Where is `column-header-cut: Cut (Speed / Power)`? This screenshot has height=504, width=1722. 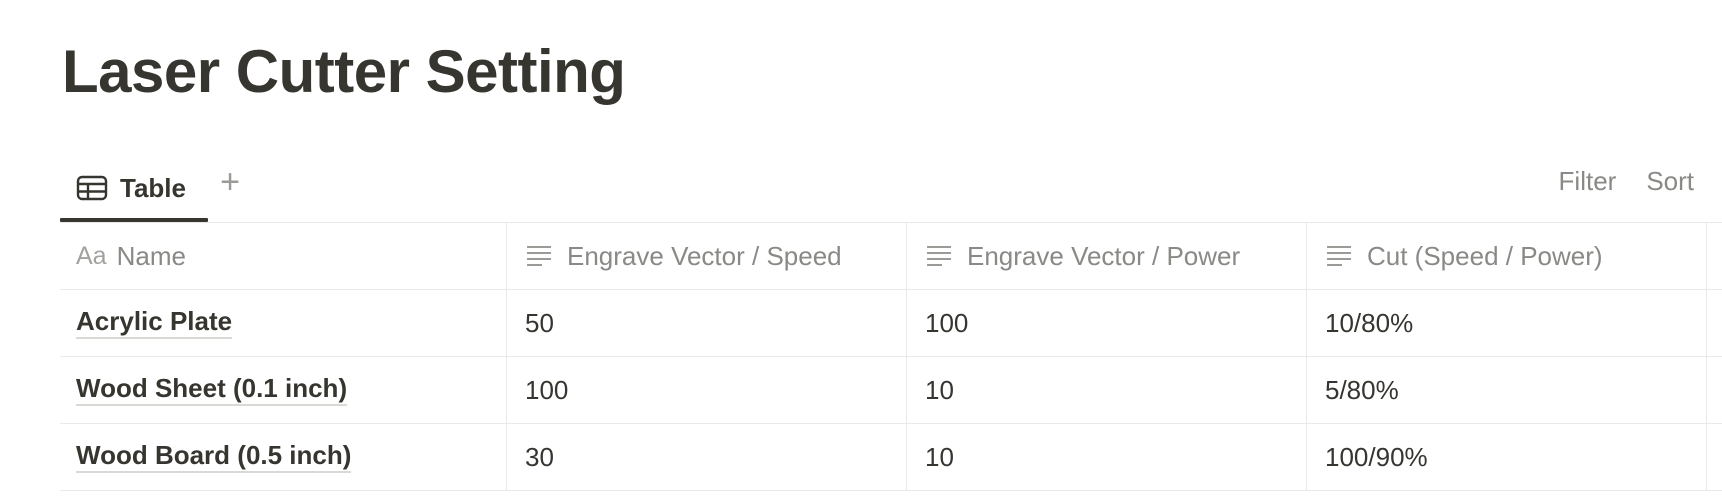
column-header-cut: Cut (Speed / Power) is located at coordinates (1507, 256).